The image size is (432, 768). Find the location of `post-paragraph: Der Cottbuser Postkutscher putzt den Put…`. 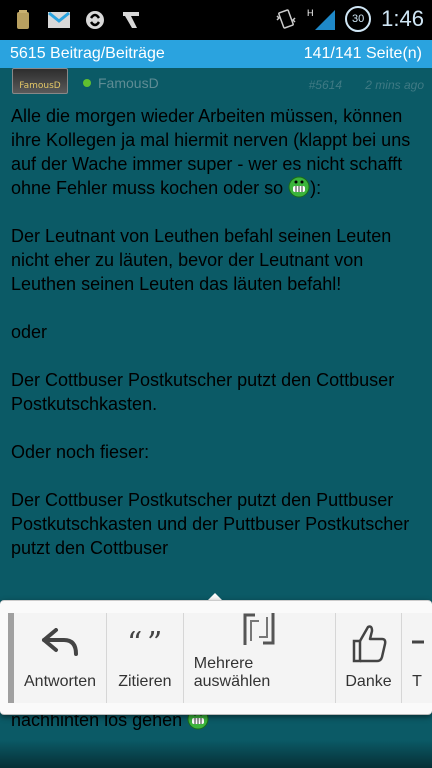

post-paragraph: Der Cottbuser Postkutscher putzt den Put… is located at coordinates (210, 524).